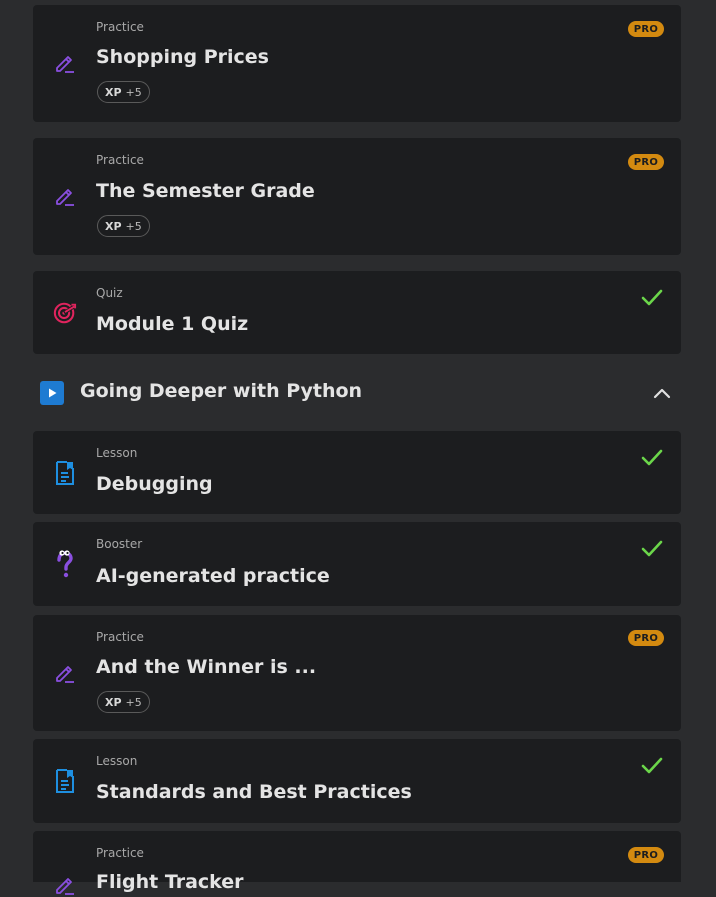  What do you see at coordinates (172, 324) in the screenshot?
I see `item-title: Module 1 Quiz` at bounding box center [172, 324].